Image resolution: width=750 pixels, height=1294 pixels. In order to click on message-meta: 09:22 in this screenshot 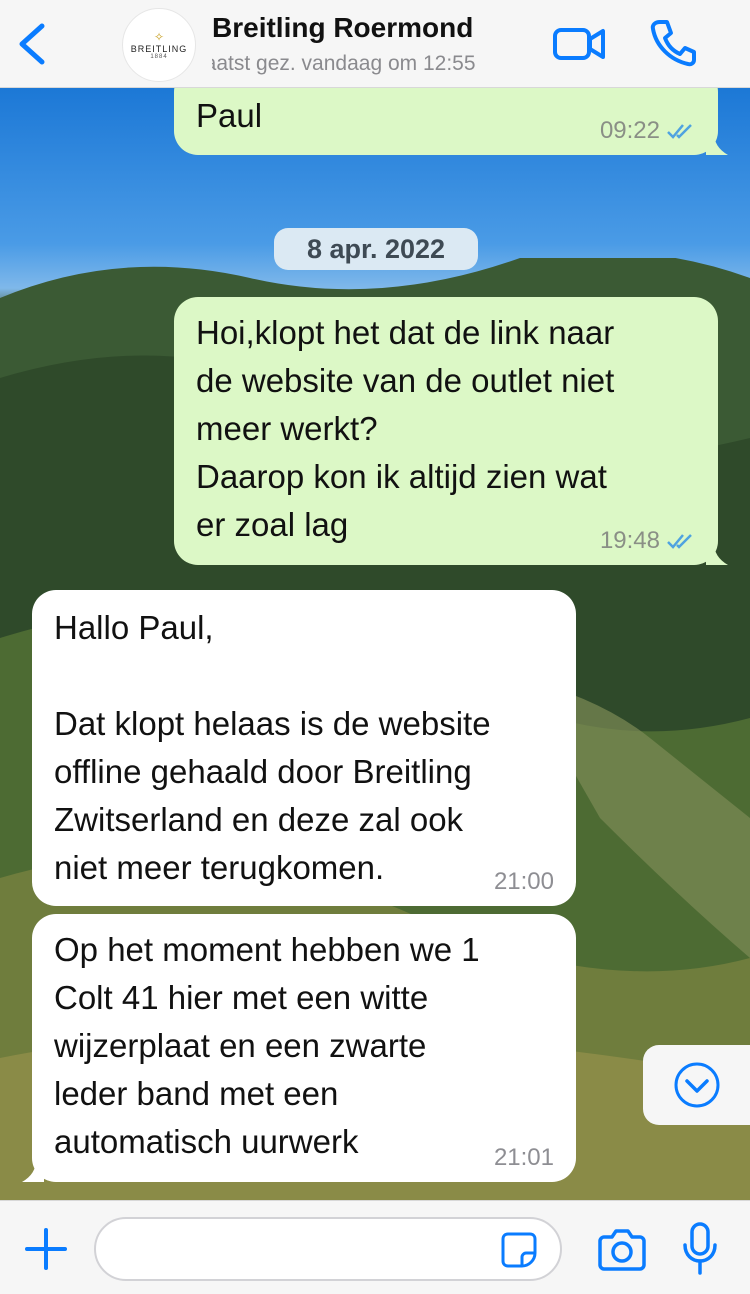, I will do `click(648, 131)`.